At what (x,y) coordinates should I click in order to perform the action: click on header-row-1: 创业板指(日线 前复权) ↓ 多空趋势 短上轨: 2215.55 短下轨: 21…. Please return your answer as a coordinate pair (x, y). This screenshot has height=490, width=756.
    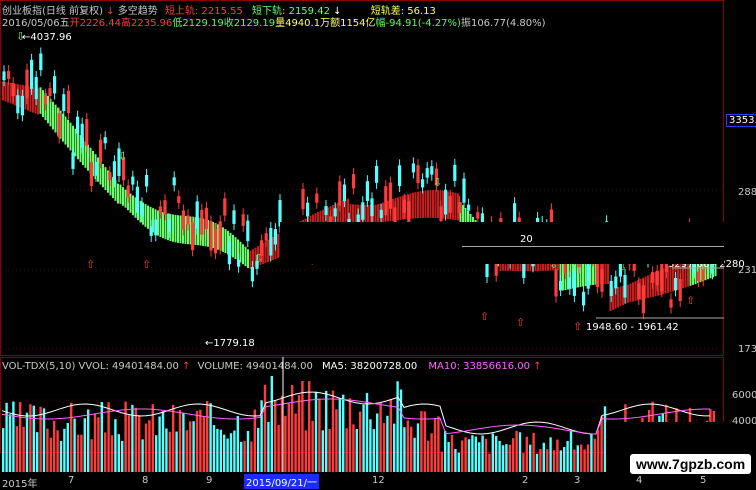
    Looking at the image, I should click on (219, 12).